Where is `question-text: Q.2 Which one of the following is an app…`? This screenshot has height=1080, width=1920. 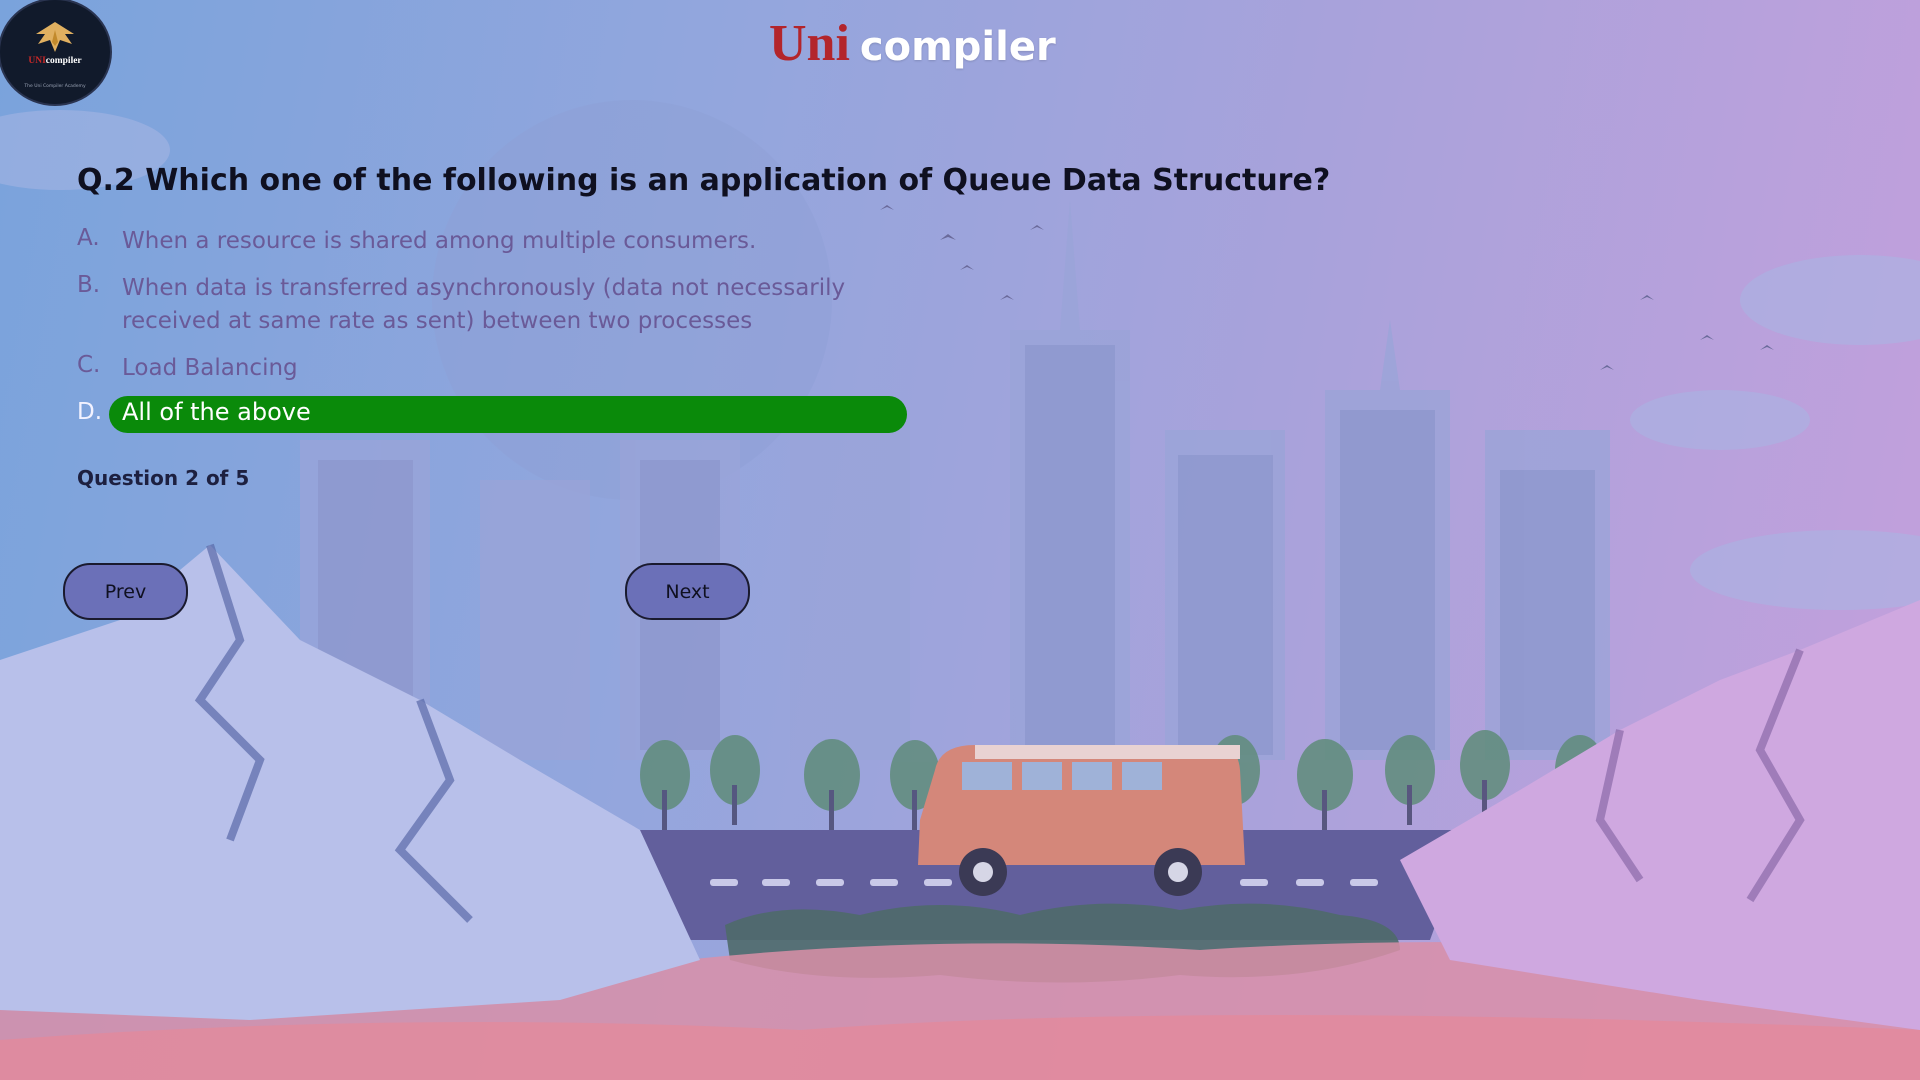
question-text: Q.2 Which one of the following is an app… is located at coordinates (704, 180).